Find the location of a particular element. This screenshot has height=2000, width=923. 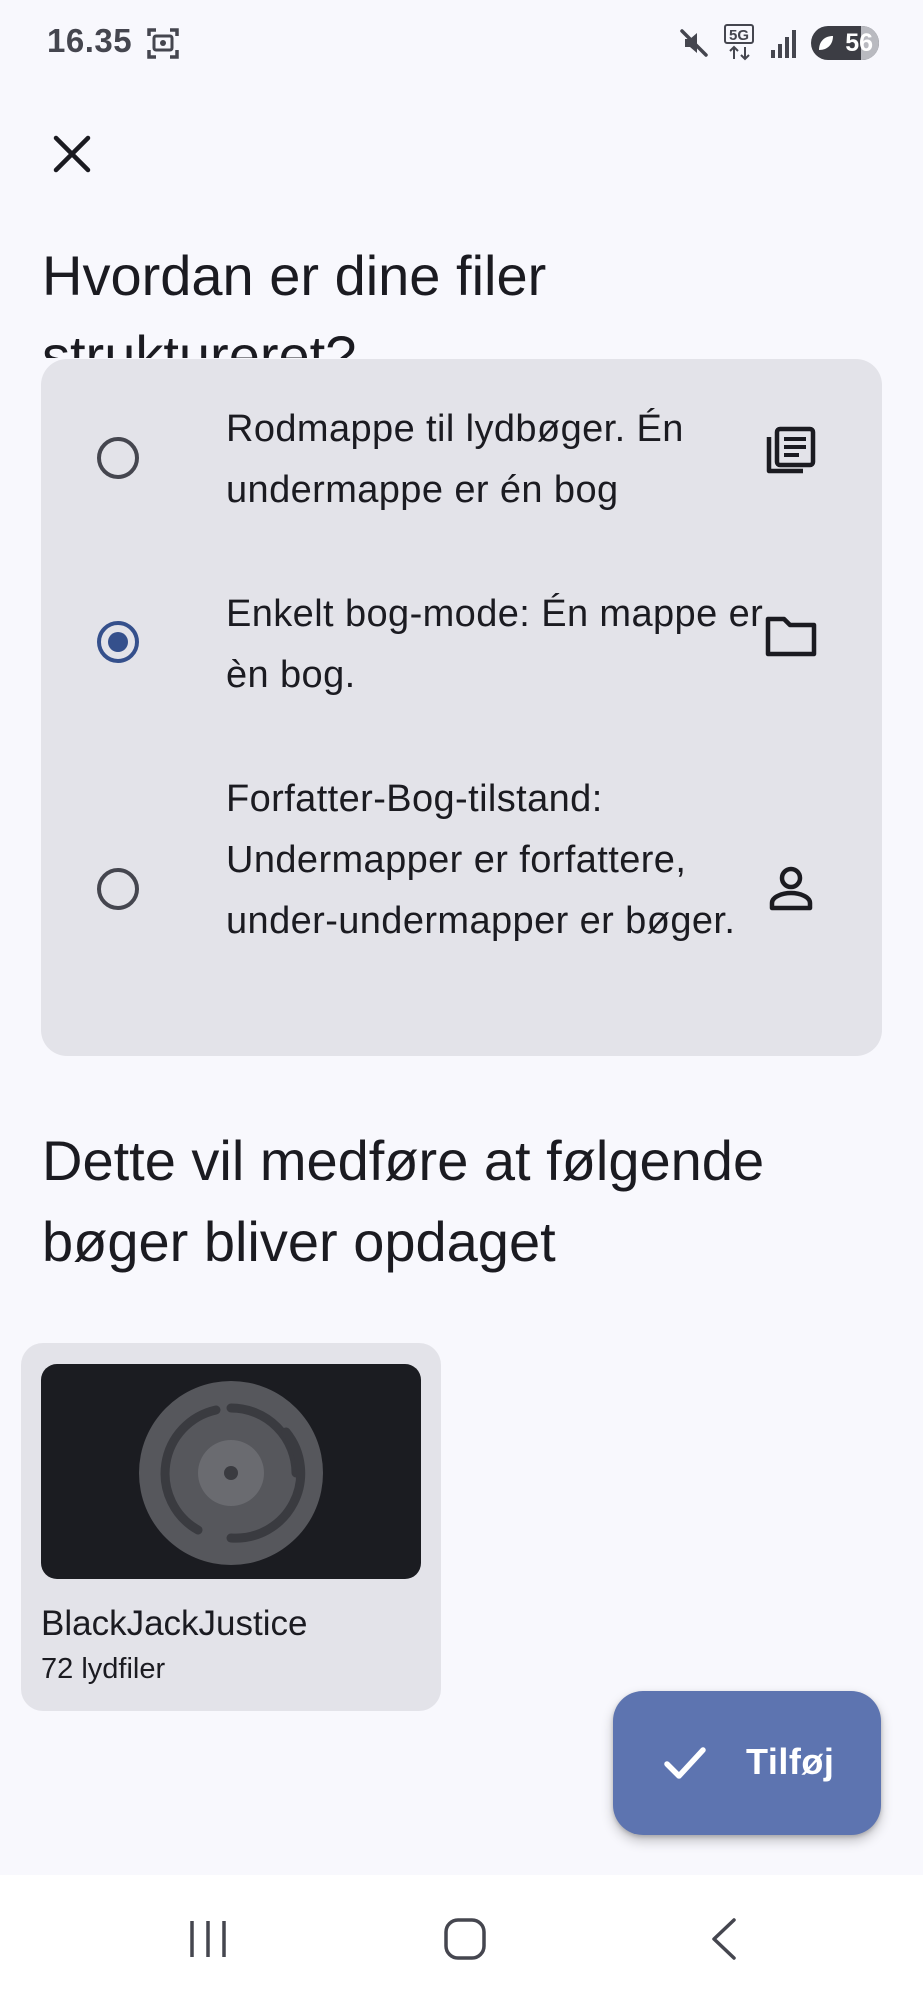

library-books-icon is located at coordinates (791, 451).